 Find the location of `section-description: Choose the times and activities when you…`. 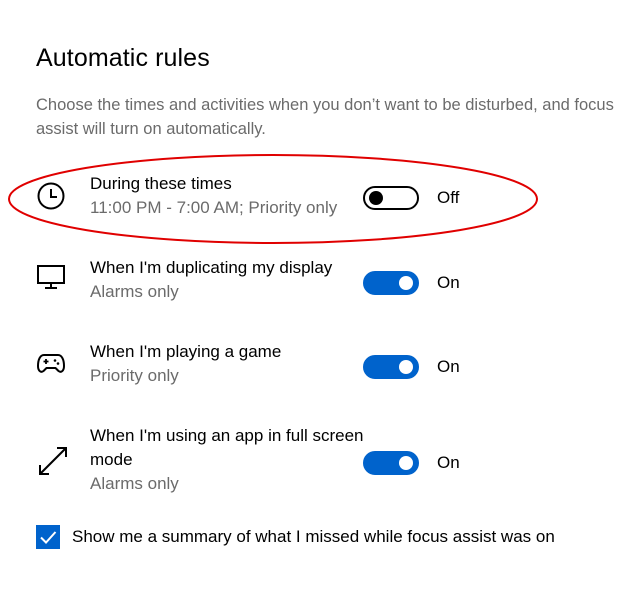

section-description: Choose the times and activities when you… is located at coordinates (325, 117).